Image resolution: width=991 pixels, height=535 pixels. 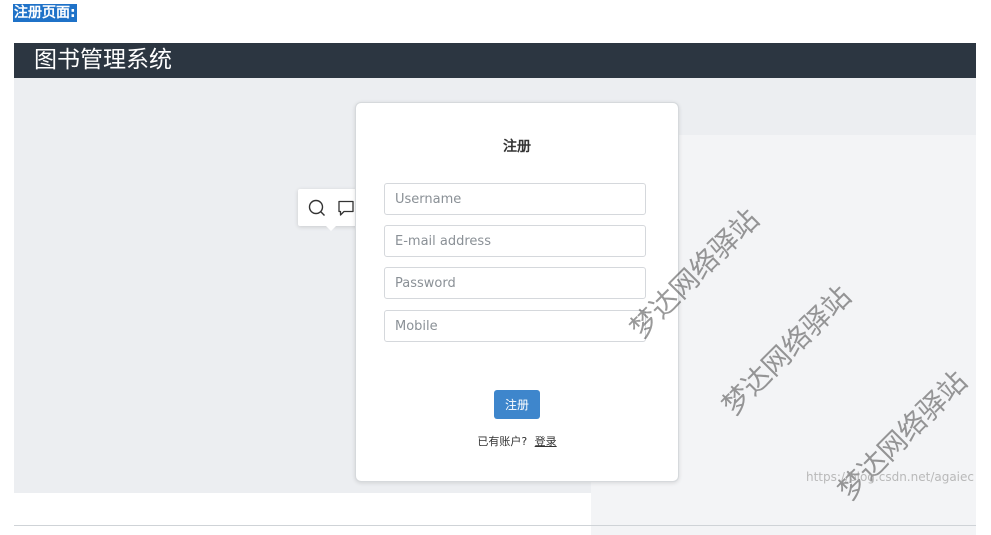 What do you see at coordinates (515, 326) in the screenshot?
I see `mobile-input` at bounding box center [515, 326].